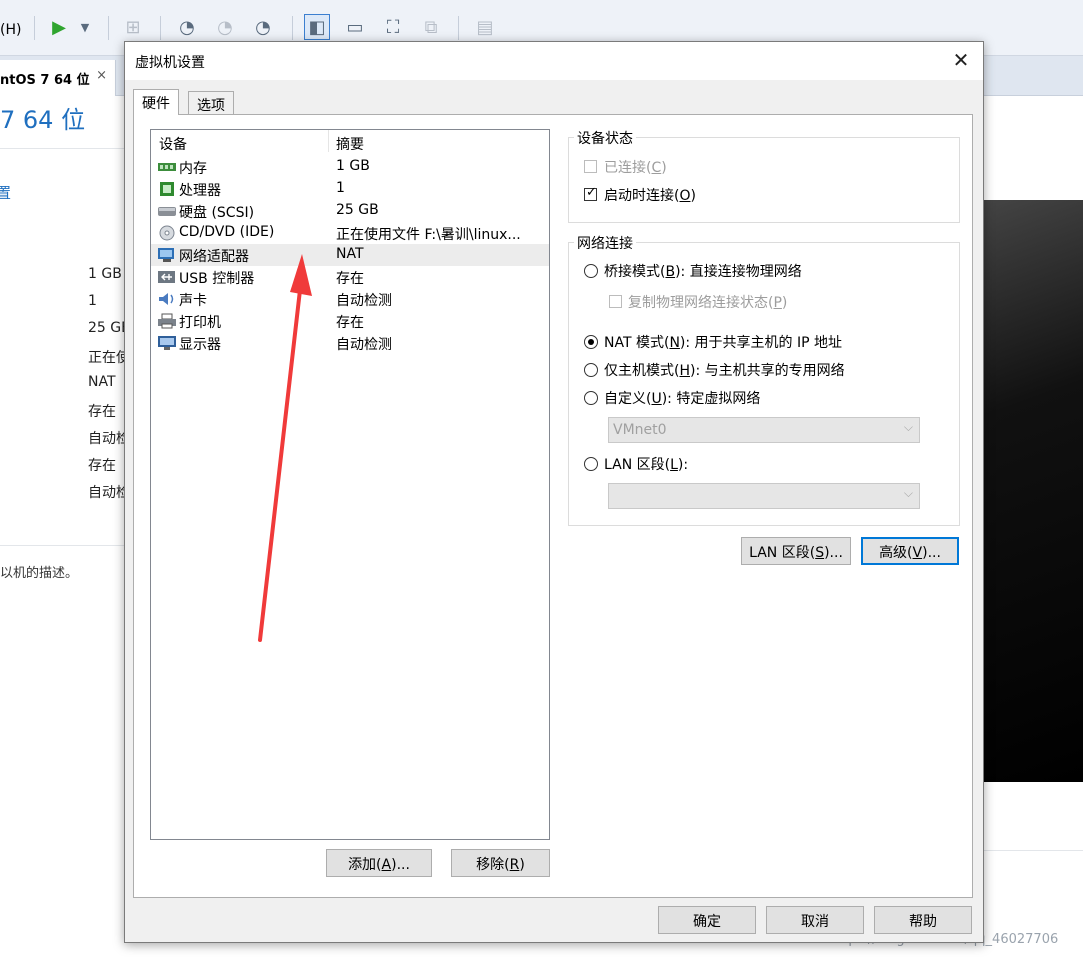 The image size is (1083, 959). I want to click on vm-console-preview, so click(1033, 491).